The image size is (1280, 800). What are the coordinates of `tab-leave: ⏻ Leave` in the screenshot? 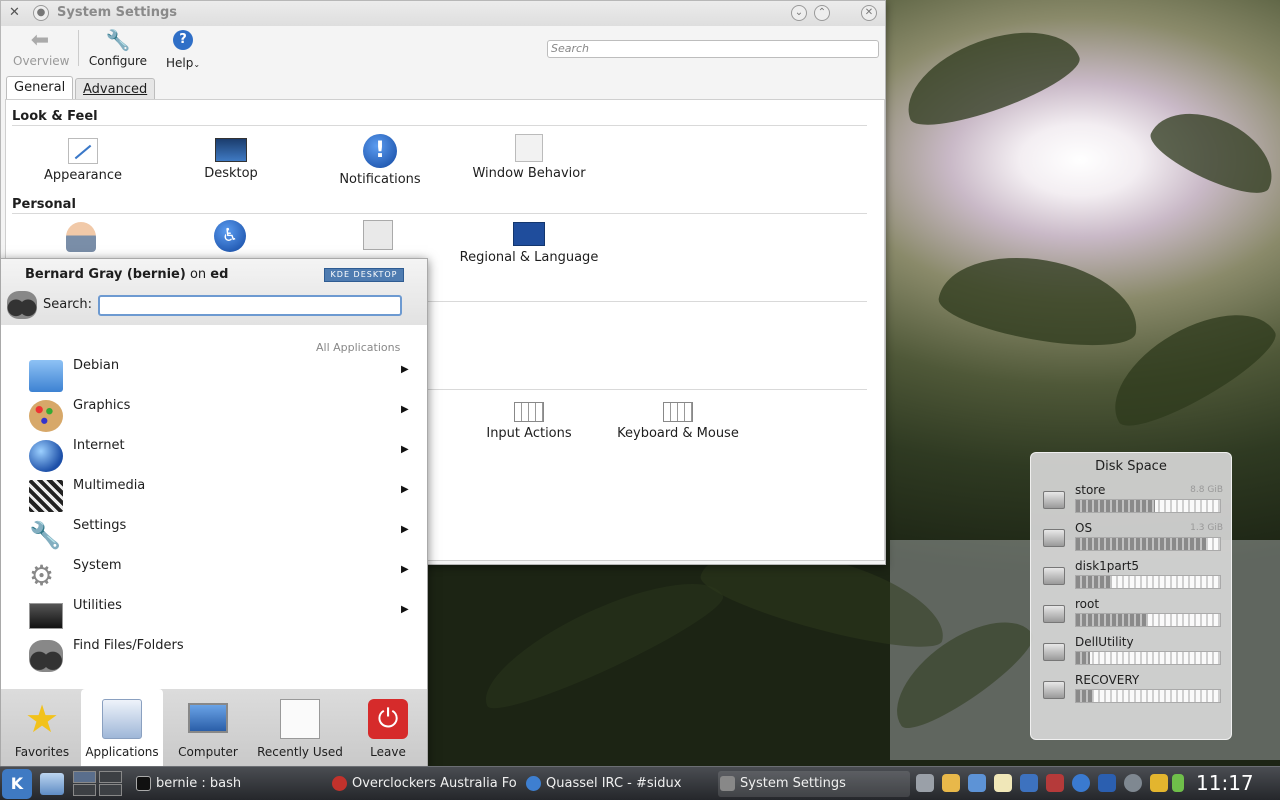 It's located at (388, 728).